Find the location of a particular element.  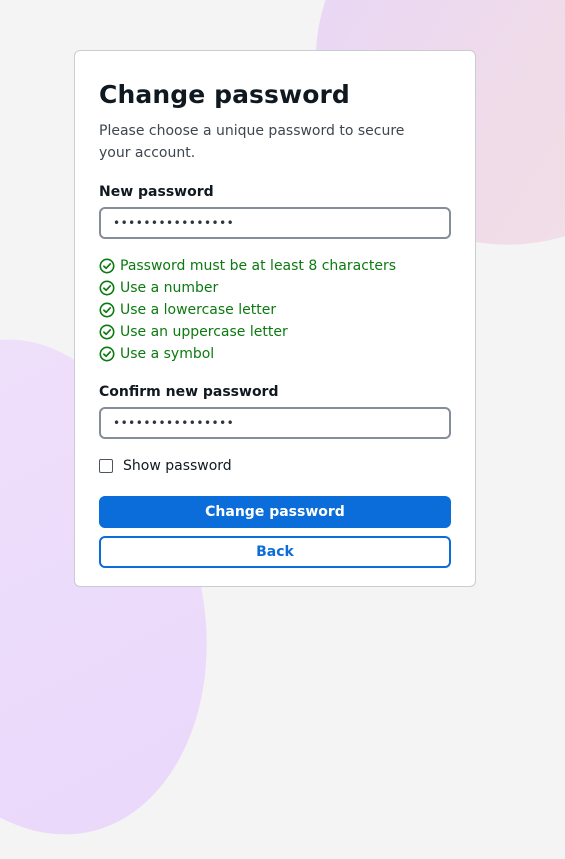

password-rule-symbol: Use a symbol is located at coordinates (275, 354).